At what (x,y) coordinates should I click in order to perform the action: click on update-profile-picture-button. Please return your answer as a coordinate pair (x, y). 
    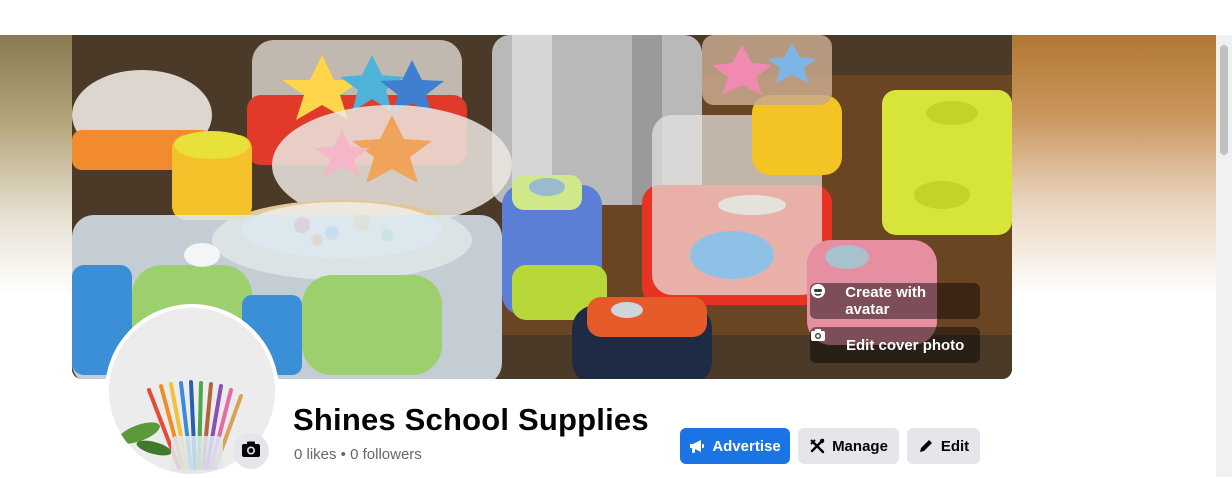
    Looking at the image, I should click on (251, 451).